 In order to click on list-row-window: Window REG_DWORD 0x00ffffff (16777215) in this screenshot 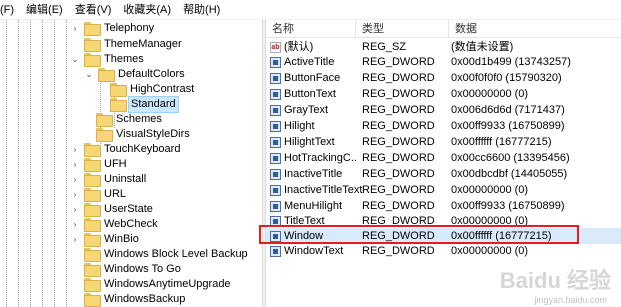, I will do `click(443, 236)`.